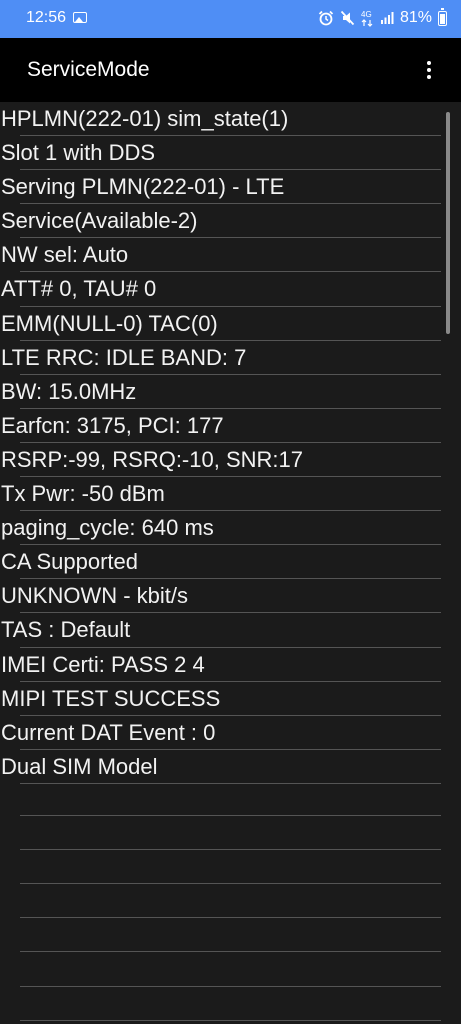 This screenshot has height=1024, width=461. I want to click on info-line: IMEI Certi: PASS 2 4, so click(230, 665).